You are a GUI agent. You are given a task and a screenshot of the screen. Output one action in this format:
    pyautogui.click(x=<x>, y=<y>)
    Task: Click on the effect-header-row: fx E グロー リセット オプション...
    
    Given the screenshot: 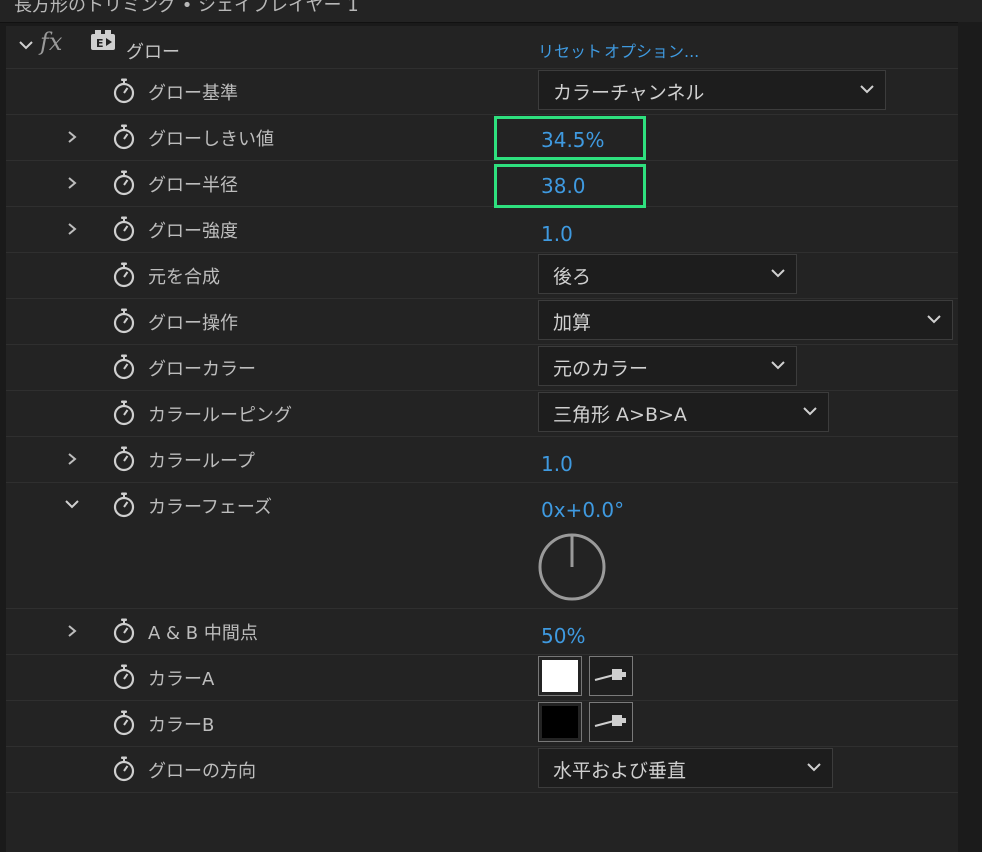 What is the action you would take?
    pyautogui.click(x=482, y=47)
    